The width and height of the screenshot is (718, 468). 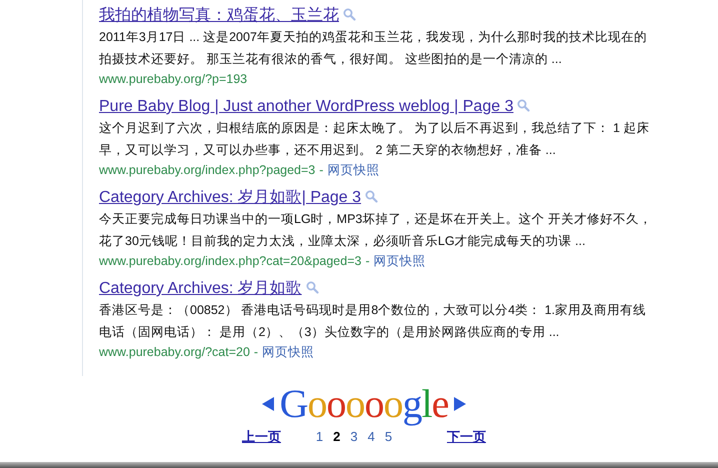 What do you see at coordinates (261, 437) in the screenshot?
I see `previous-page-link: 上一页` at bounding box center [261, 437].